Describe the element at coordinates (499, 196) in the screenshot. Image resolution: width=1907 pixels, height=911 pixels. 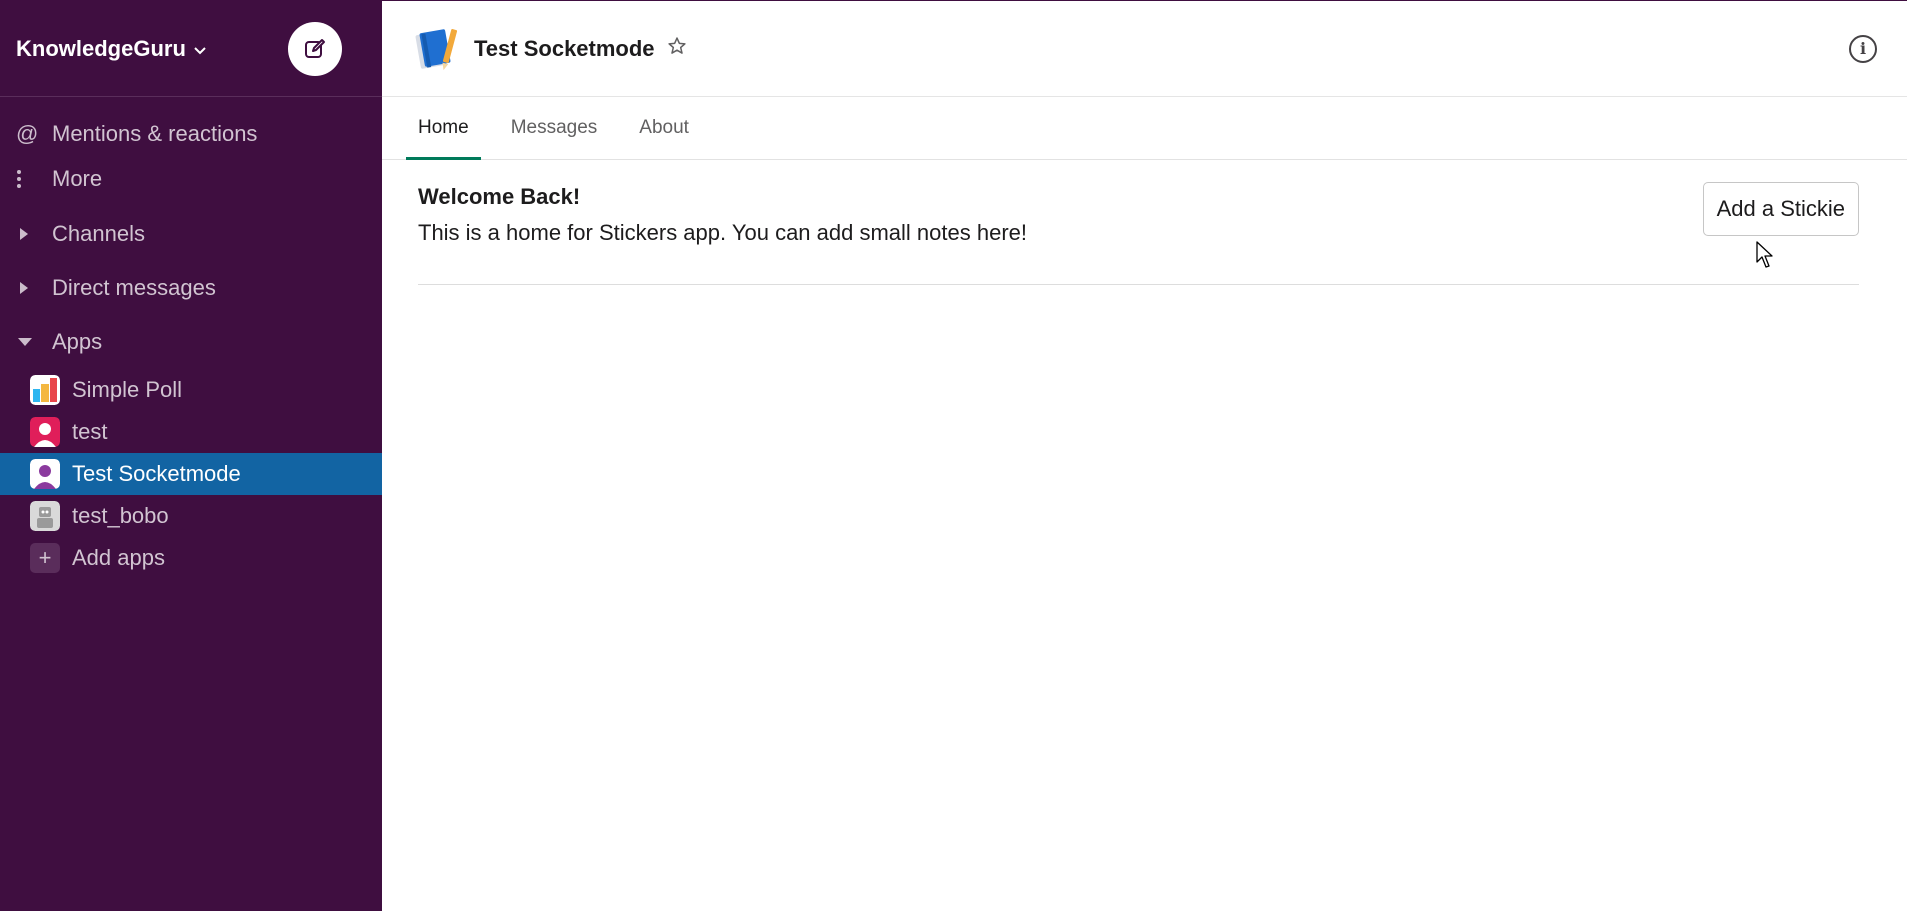
I see `welcome-heading: Welcome Back!` at that location.